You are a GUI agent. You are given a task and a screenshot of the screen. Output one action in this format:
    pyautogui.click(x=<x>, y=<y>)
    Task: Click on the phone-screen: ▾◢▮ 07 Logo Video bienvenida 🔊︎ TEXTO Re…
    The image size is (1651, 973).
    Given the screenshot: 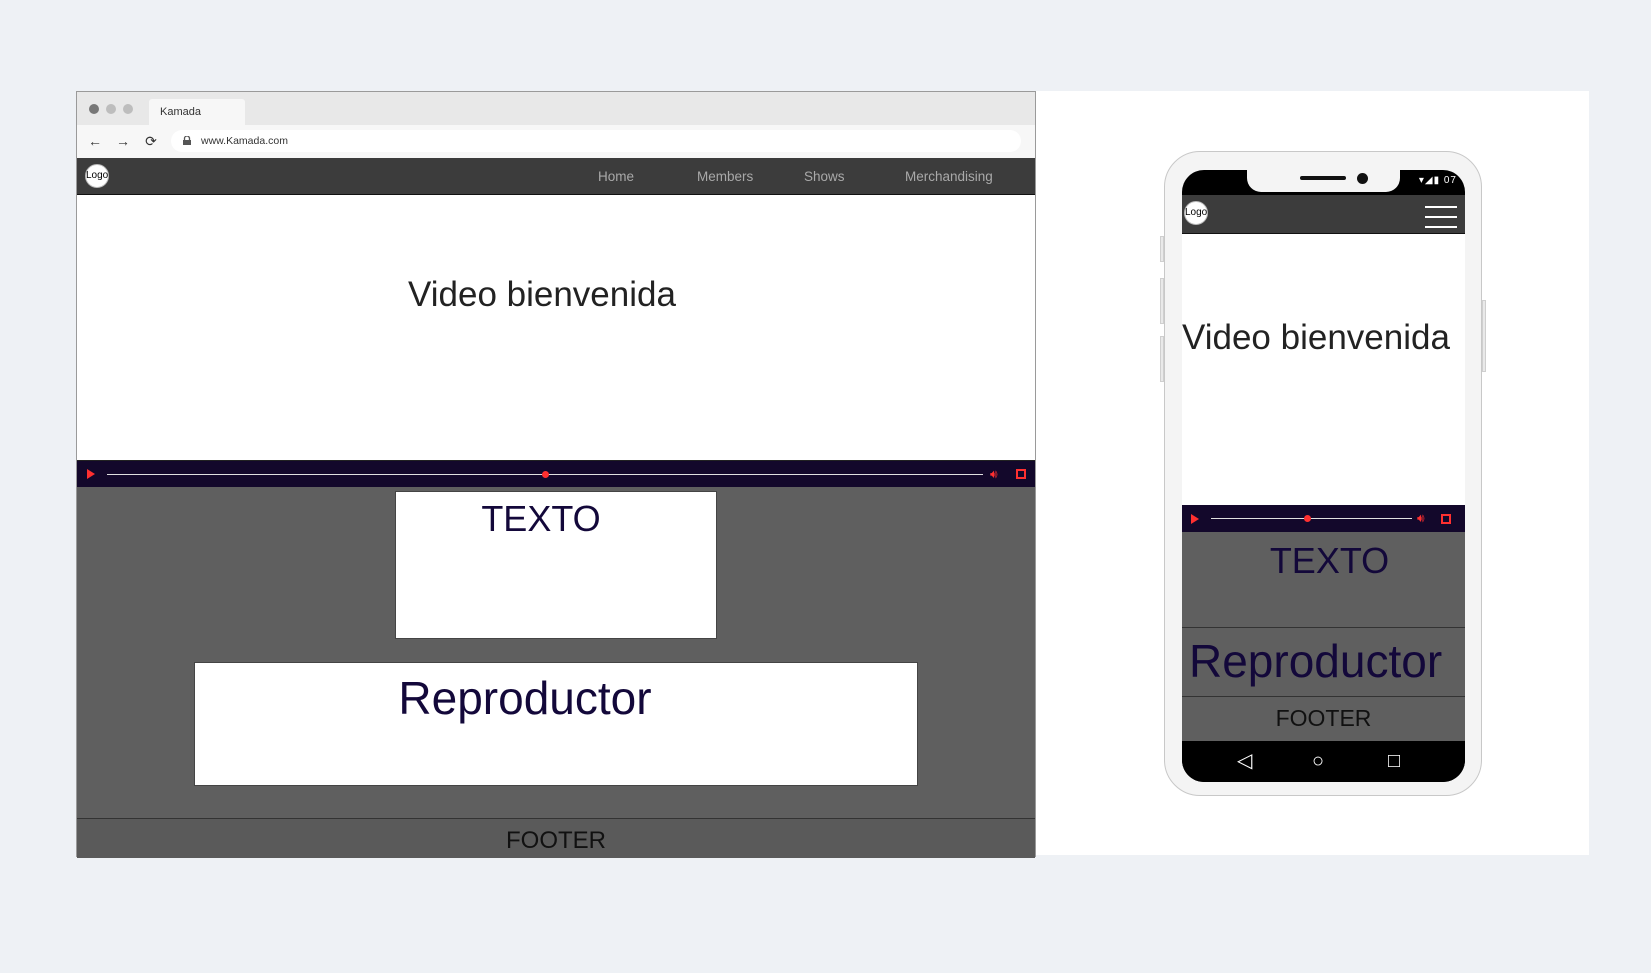 What is the action you would take?
    pyautogui.click(x=1323, y=476)
    